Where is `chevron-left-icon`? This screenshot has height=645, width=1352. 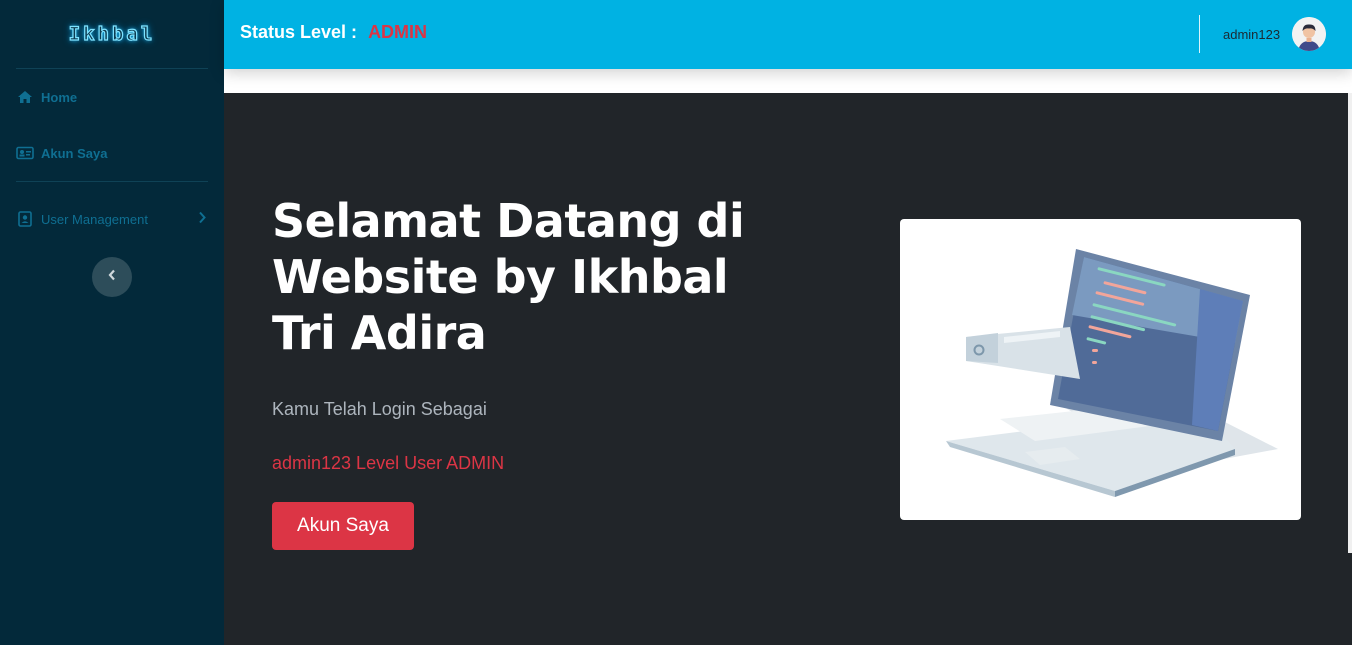
chevron-left-icon is located at coordinates (112, 277).